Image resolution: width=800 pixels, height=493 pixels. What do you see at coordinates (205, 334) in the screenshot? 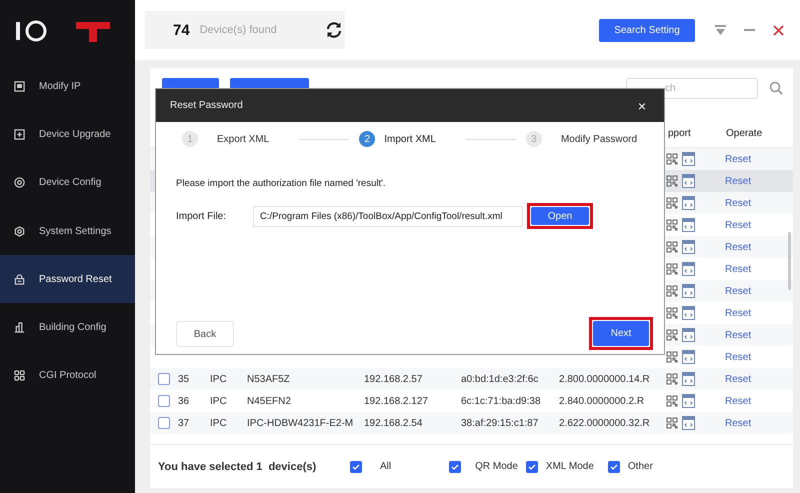
I see `back-button: Back` at bounding box center [205, 334].